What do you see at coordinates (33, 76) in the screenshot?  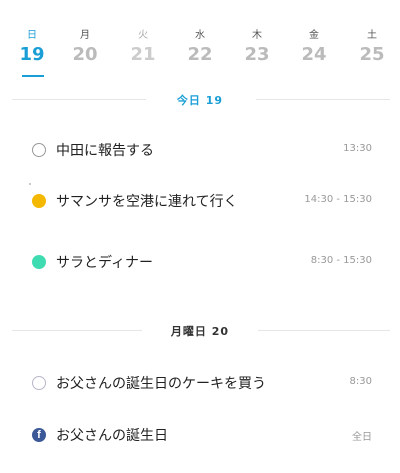 I see `selected-day-indicator` at bounding box center [33, 76].